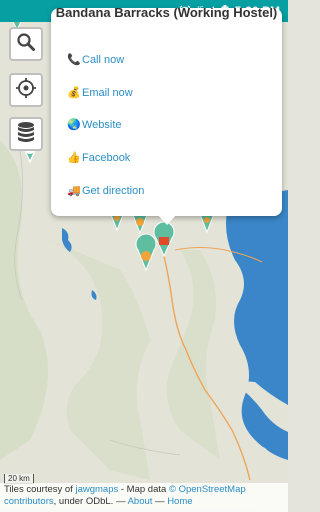  Describe the element at coordinates (103, 59) in the screenshot. I see `call-now-label: Call now` at that location.